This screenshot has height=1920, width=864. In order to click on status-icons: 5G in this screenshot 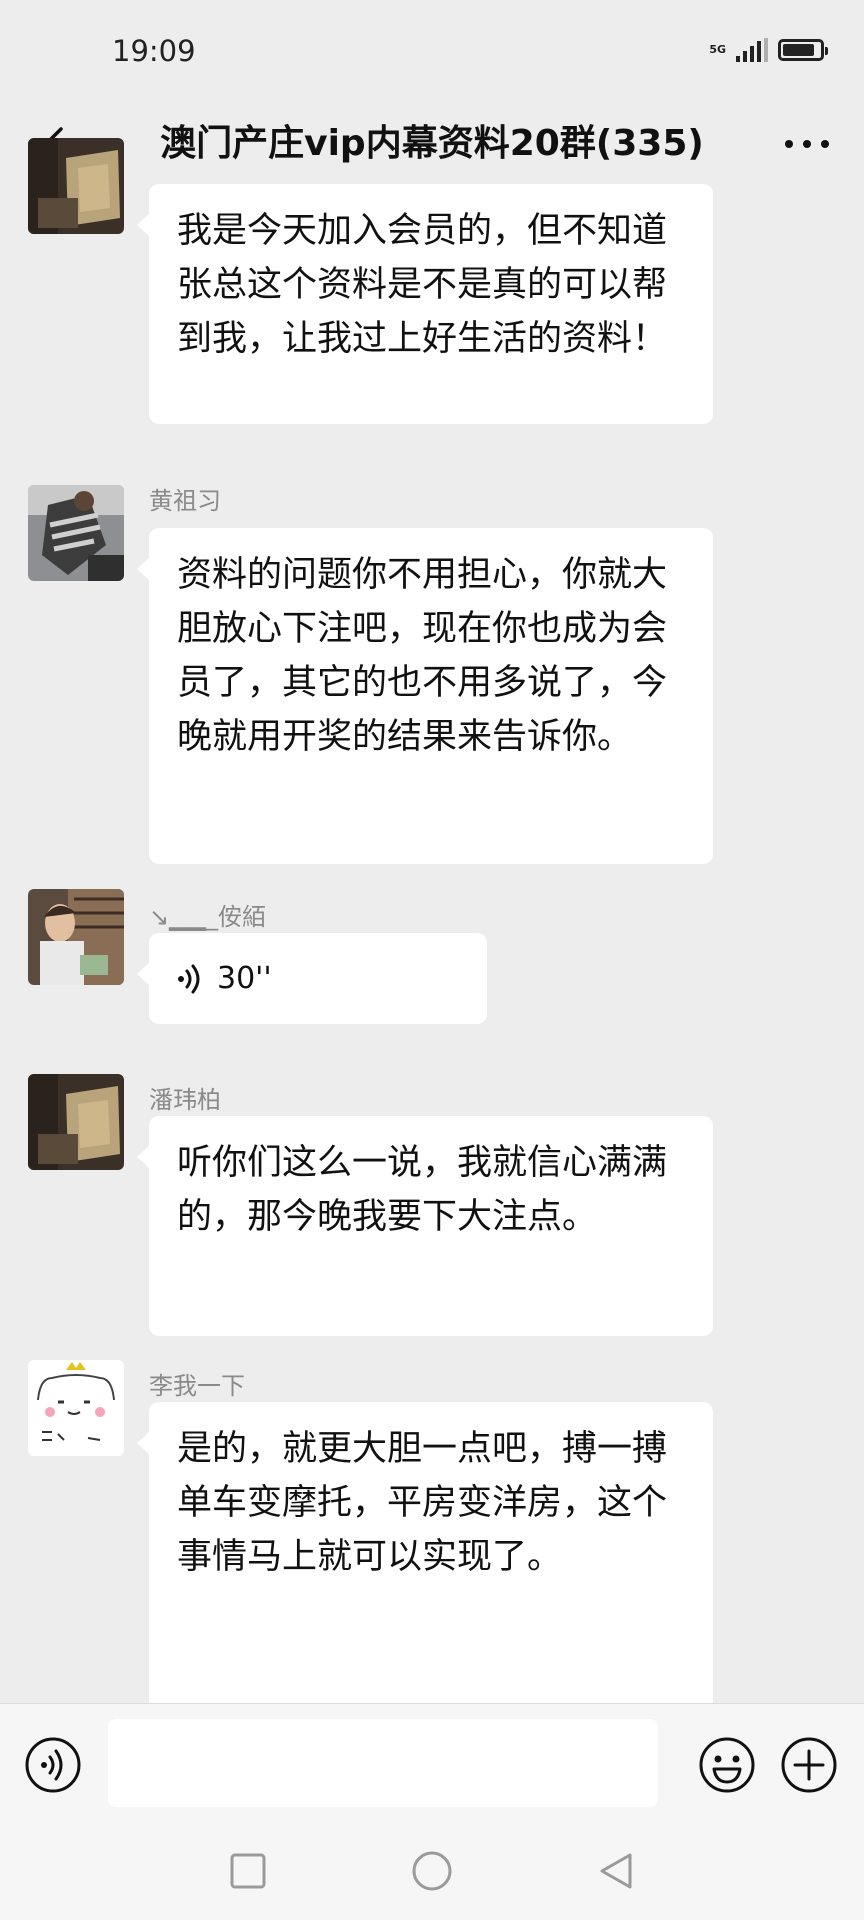, I will do `click(768, 50)`.